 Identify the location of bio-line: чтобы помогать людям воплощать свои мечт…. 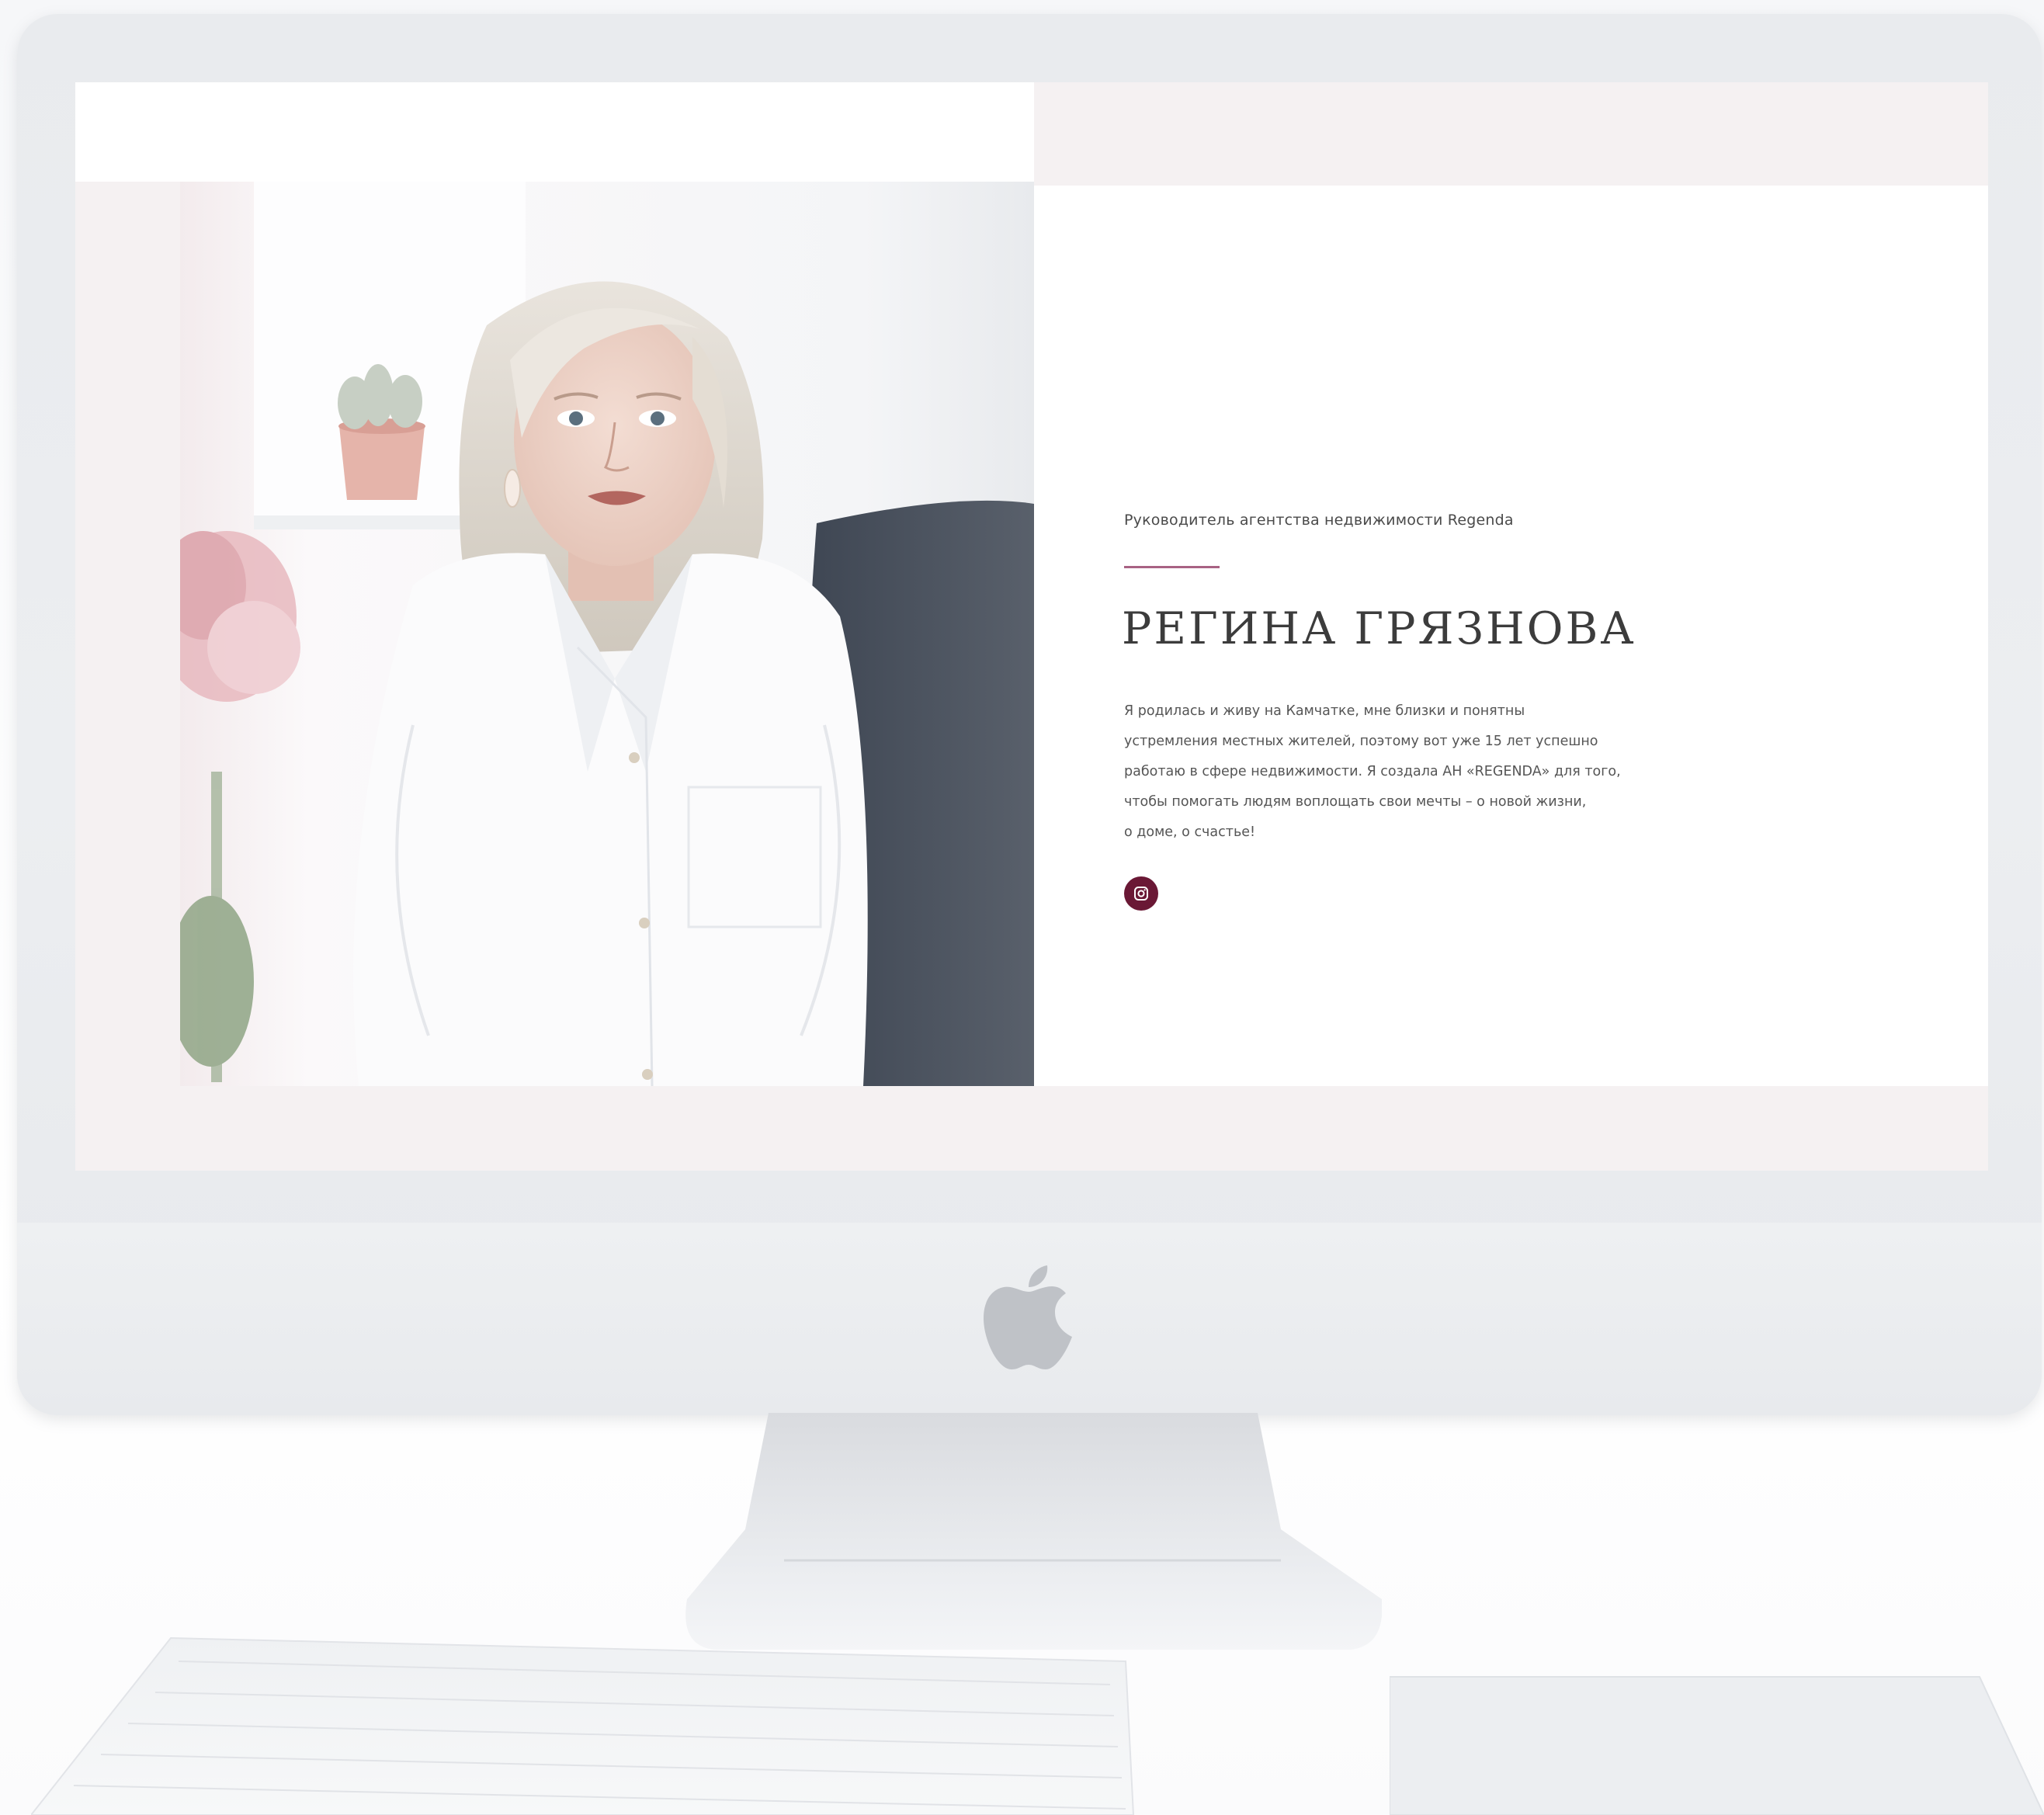
(1355, 802).